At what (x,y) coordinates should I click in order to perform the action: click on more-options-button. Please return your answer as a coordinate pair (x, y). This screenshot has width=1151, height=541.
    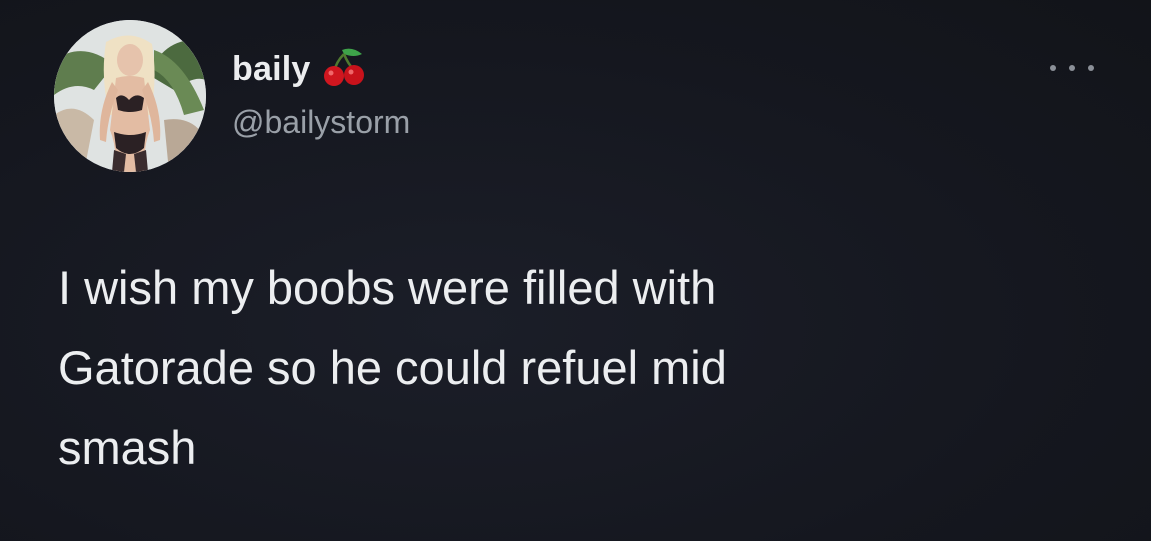
    Looking at the image, I should click on (1072, 68).